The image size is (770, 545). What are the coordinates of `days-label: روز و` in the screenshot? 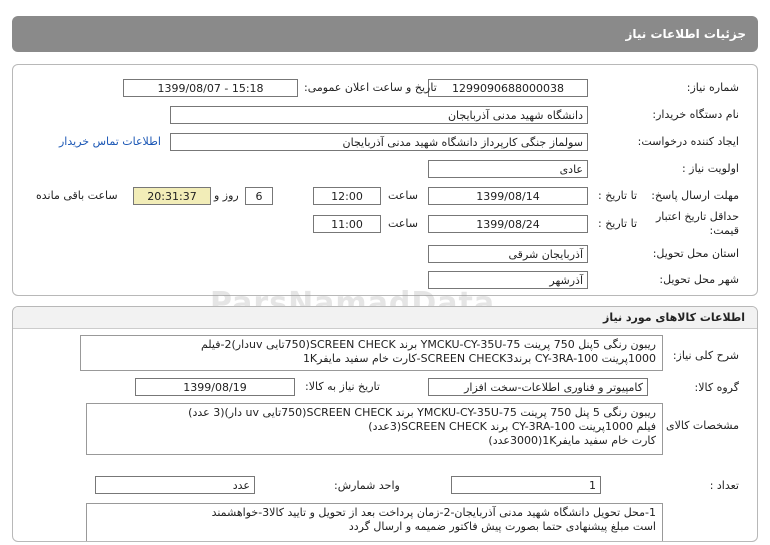 It's located at (226, 195).